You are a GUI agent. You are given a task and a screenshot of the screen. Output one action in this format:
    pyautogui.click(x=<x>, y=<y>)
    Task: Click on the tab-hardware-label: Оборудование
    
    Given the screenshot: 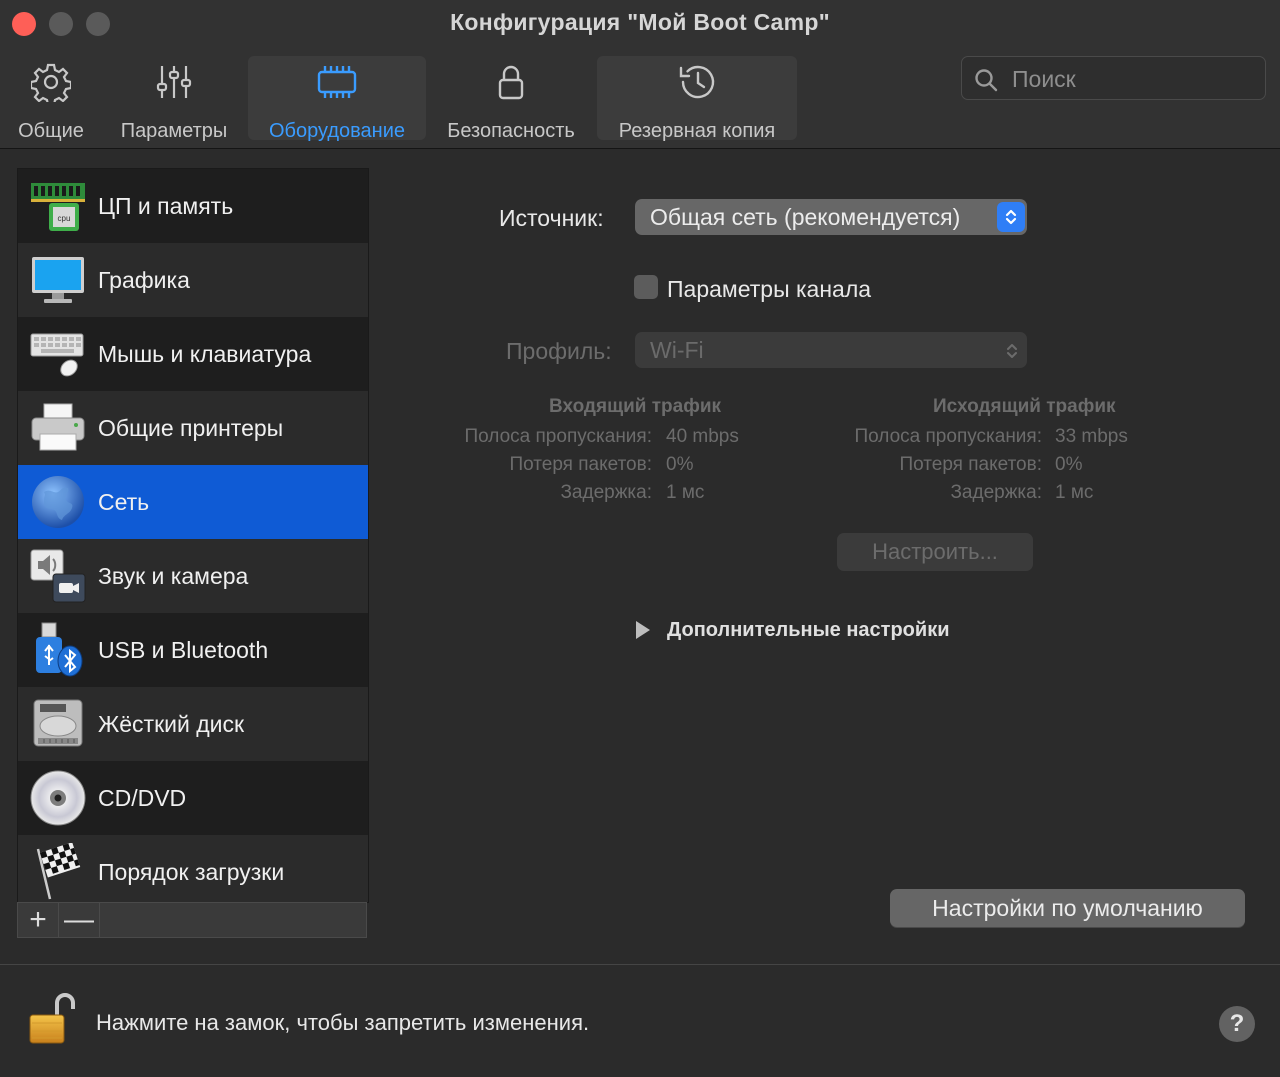 What is the action you would take?
    pyautogui.click(x=337, y=131)
    